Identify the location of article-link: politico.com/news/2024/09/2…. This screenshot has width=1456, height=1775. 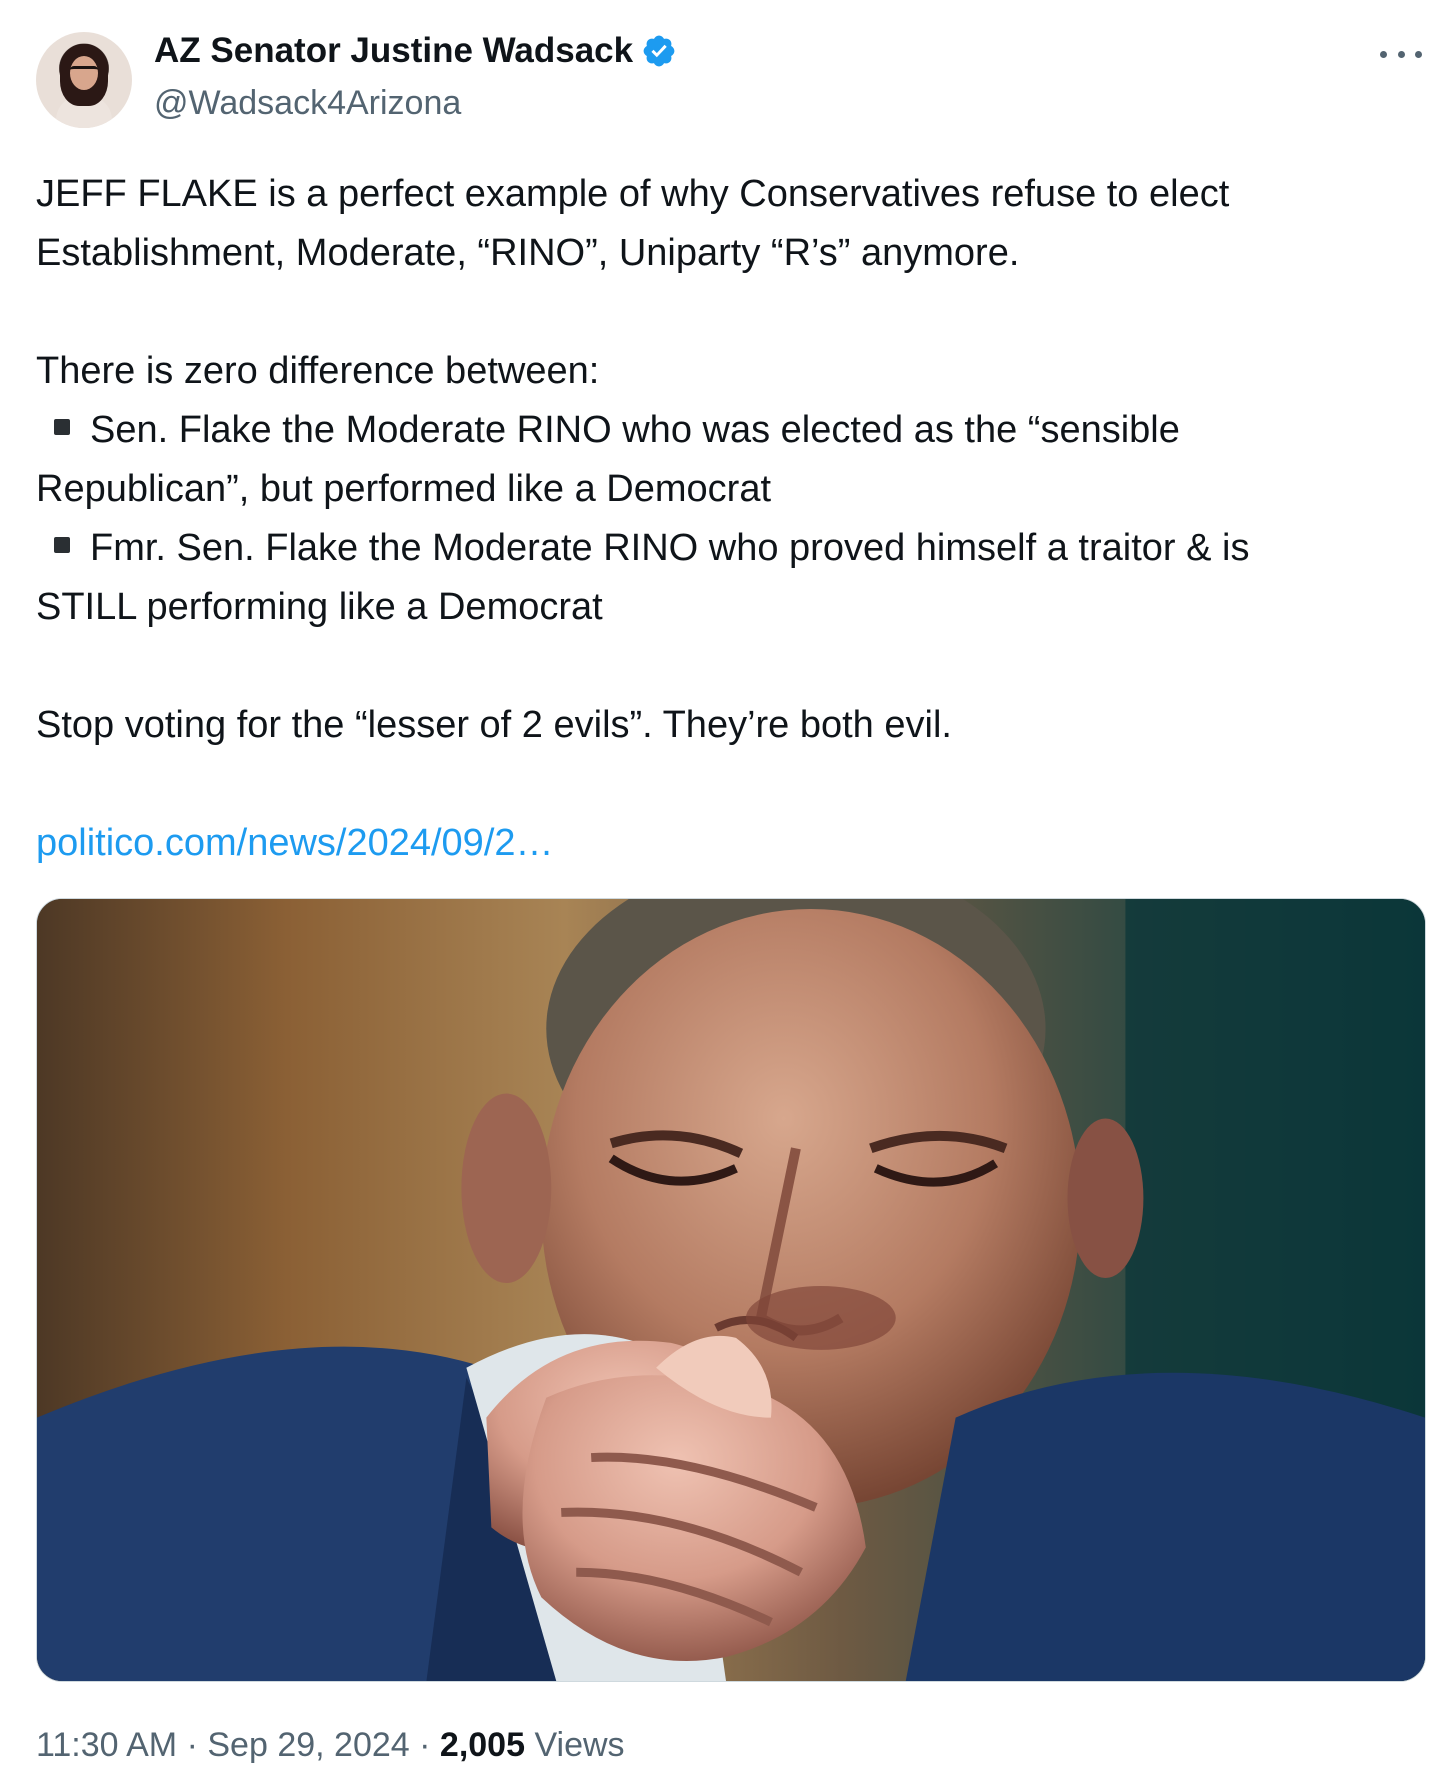
(295, 843).